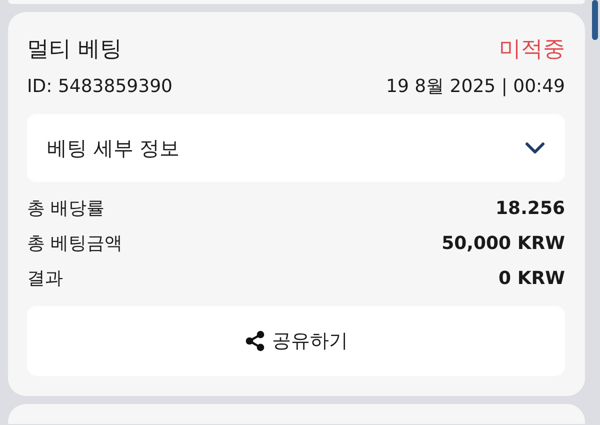  What do you see at coordinates (535, 148) in the screenshot?
I see `chevron-icon` at bounding box center [535, 148].